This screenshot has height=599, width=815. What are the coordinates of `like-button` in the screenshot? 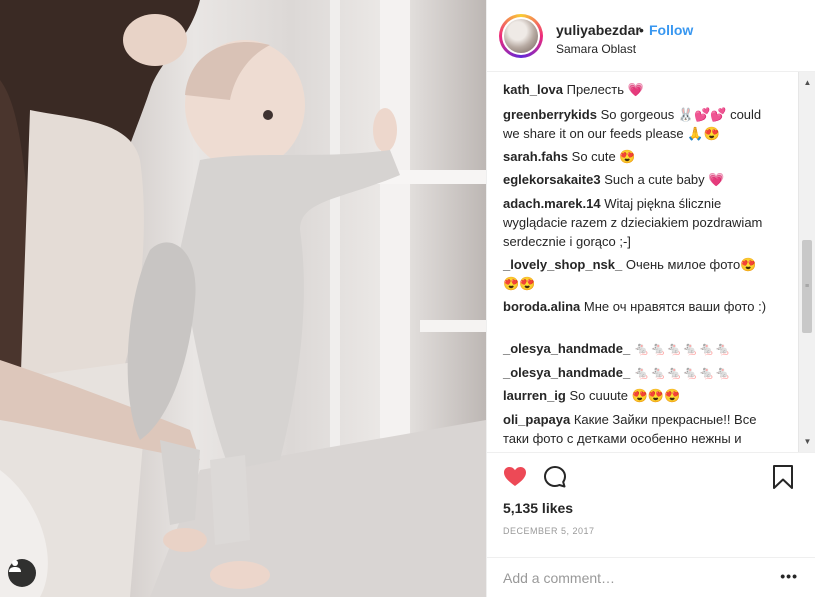 It's located at (515, 479).